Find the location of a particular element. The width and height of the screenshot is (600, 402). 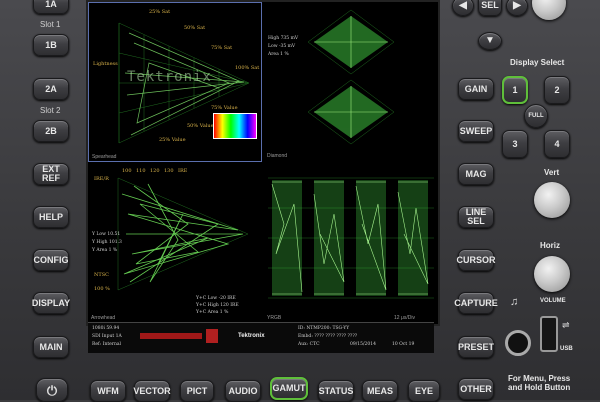

spearhead-name: Spearhead is located at coordinates (104, 157).